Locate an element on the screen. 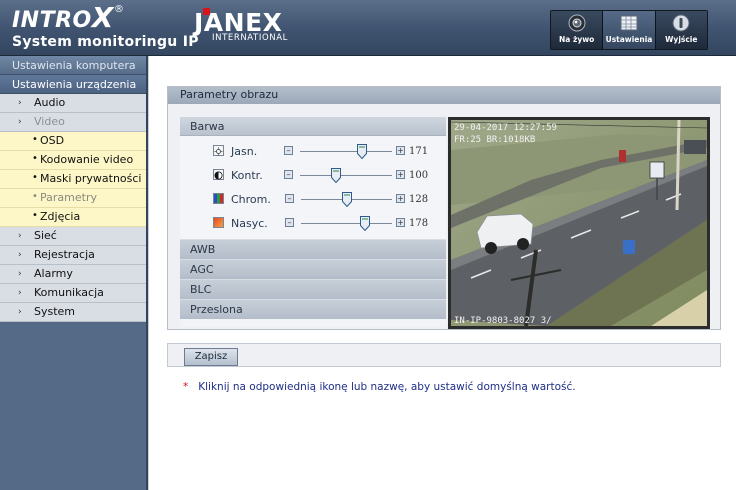 This screenshot has width=736, height=490. sidebar-item-label: Komunikacja is located at coordinates (69, 292).